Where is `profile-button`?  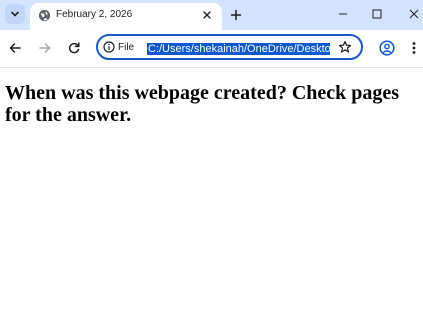 profile-button is located at coordinates (387, 48).